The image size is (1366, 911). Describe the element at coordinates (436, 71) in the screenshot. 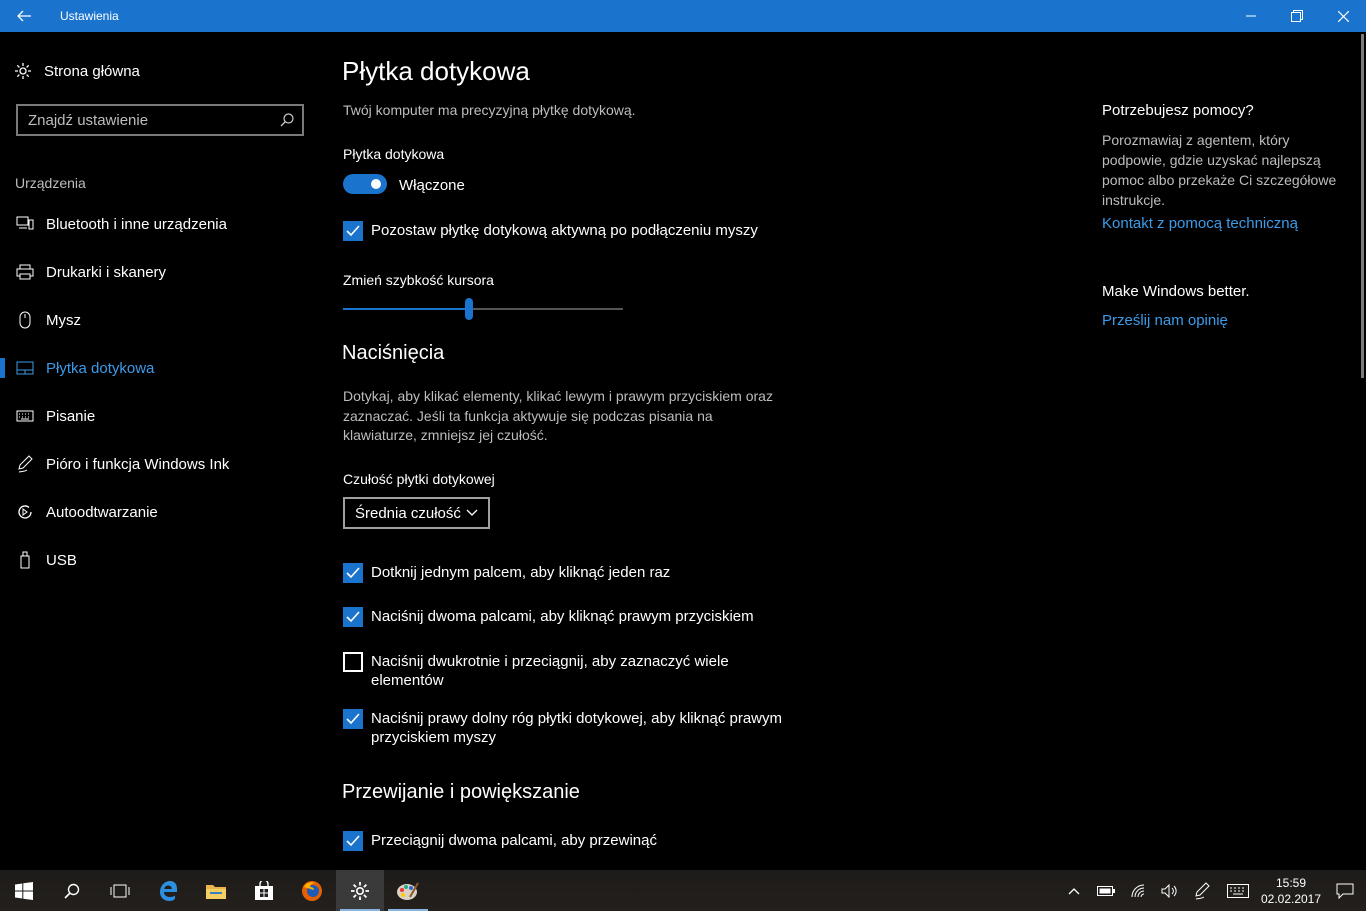

I see `page-title: Płytka dotykowa` at that location.